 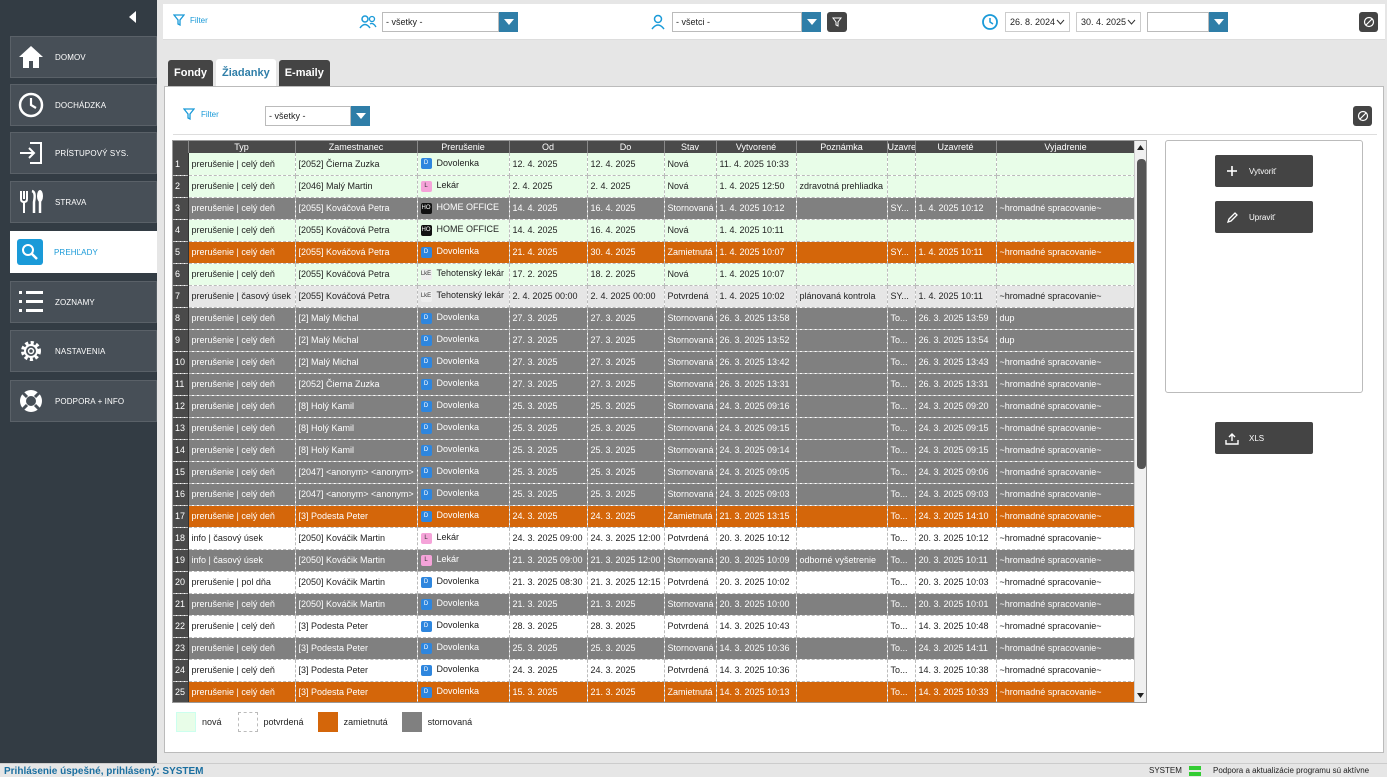 I want to click on export-xls-button: XLS, so click(x=1264, y=438).